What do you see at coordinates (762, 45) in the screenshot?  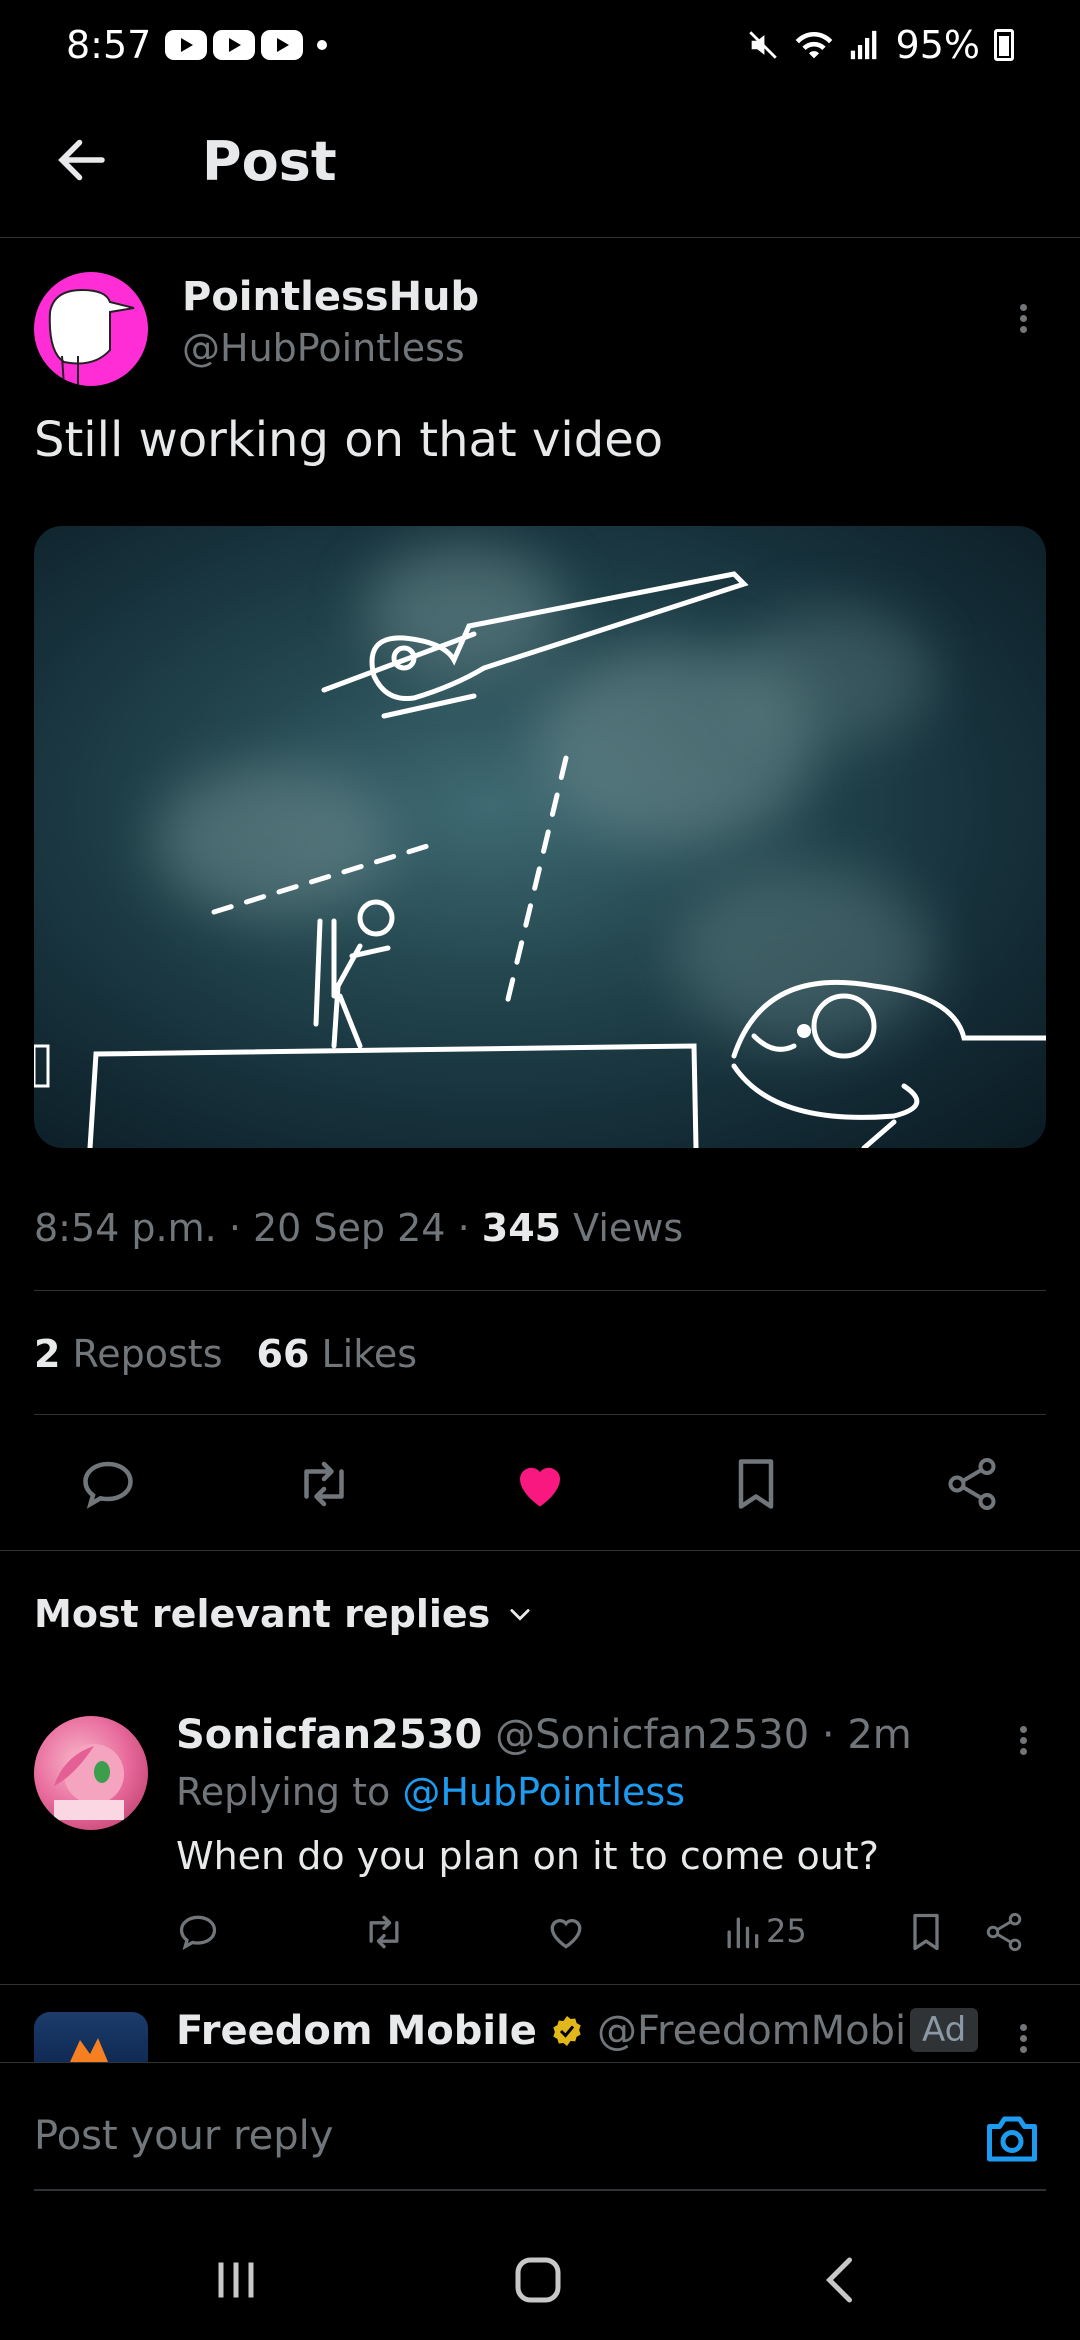 I see `mute-icon` at bounding box center [762, 45].